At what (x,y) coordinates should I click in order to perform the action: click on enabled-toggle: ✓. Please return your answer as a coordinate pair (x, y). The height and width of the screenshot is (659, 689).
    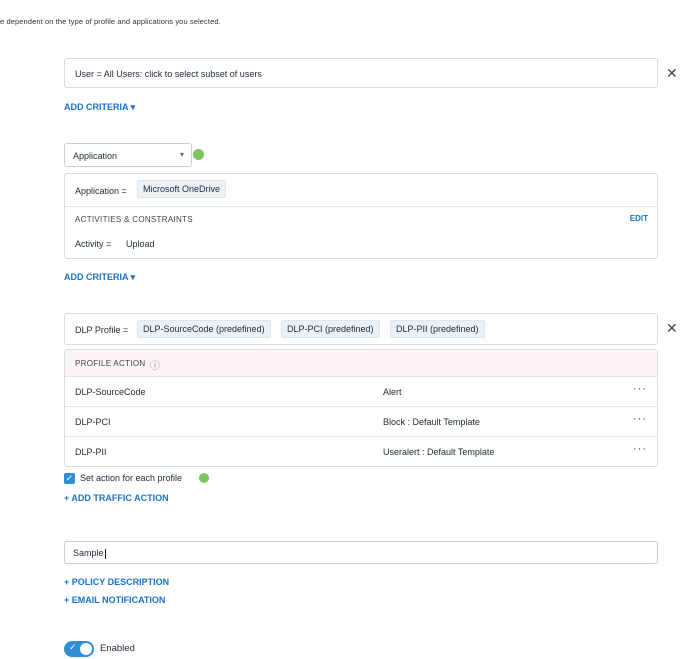
    Looking at the image, I should click on (79, 649).